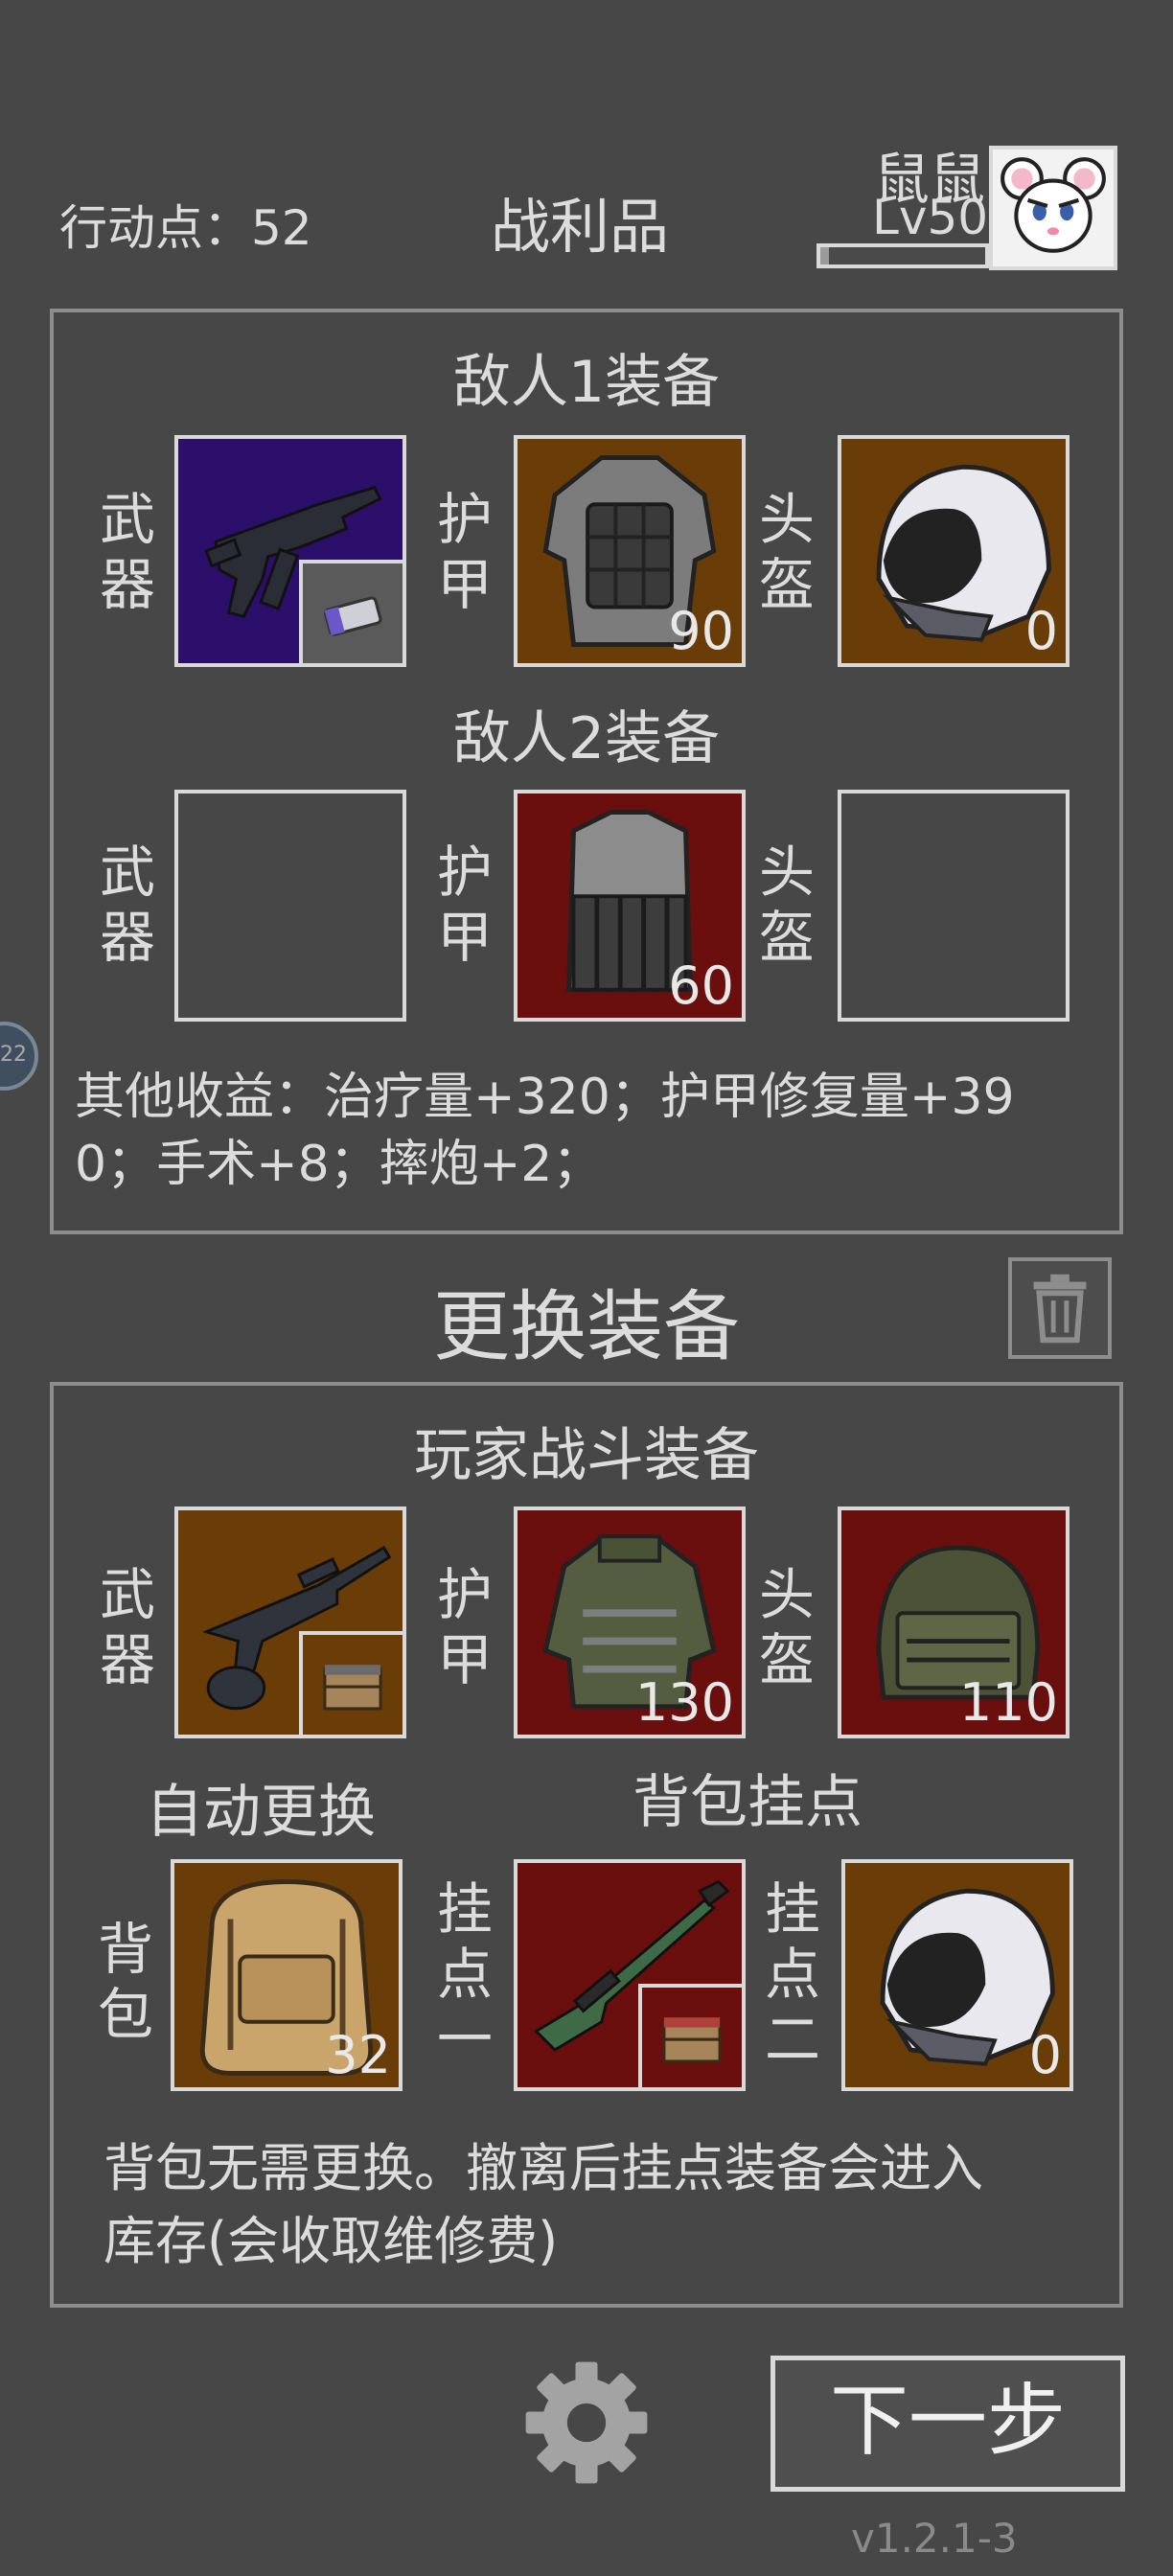 Image resolution: width=1173 pixels, height=2576 pixels. What do you see at coordinates (1053, 205) in the screenshot?
I see `mouse-avatar-icon` at bounding box center [1053, 205].